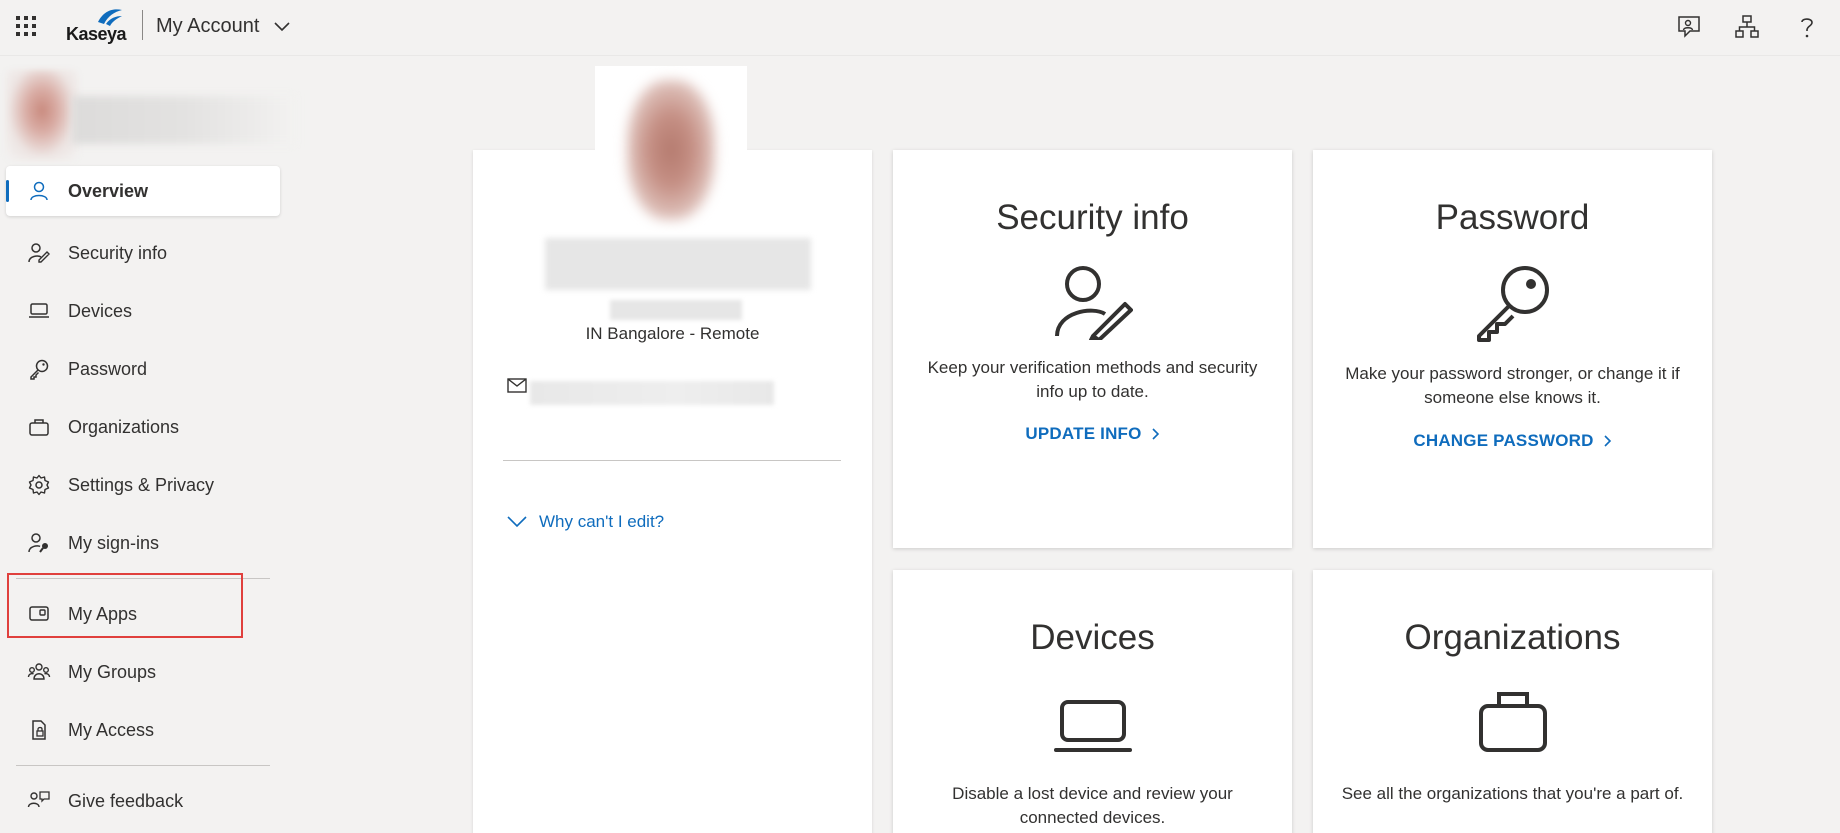  I want to click on update-info-link: UPDATE INFO, so click(1092, 434).